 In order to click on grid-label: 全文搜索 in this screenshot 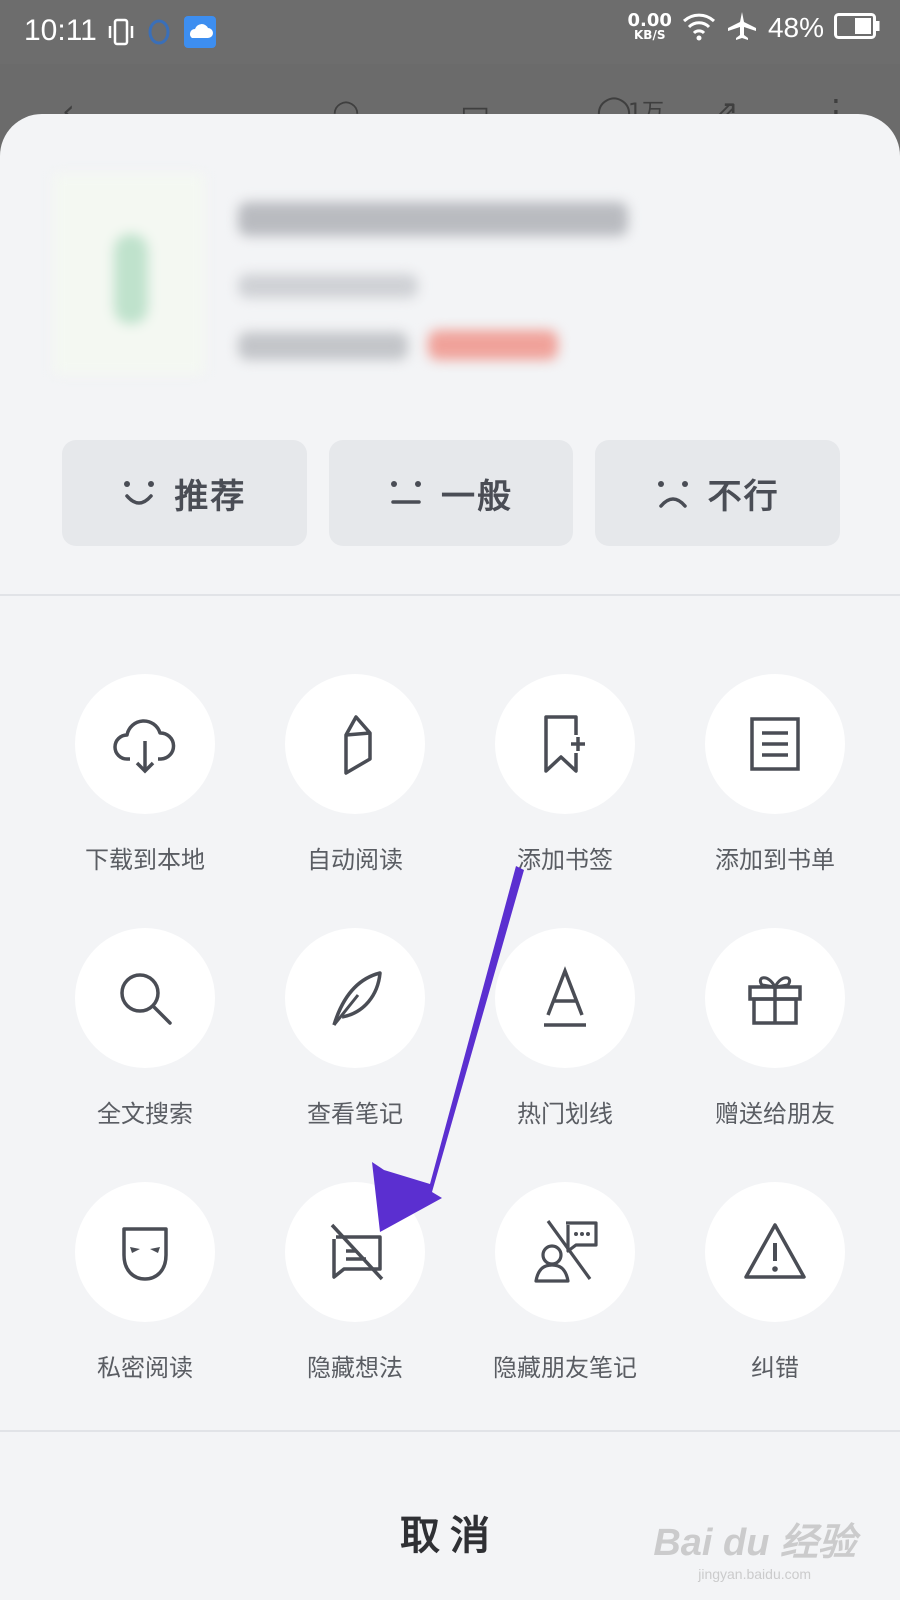, I will do `click(145, 1114)`.